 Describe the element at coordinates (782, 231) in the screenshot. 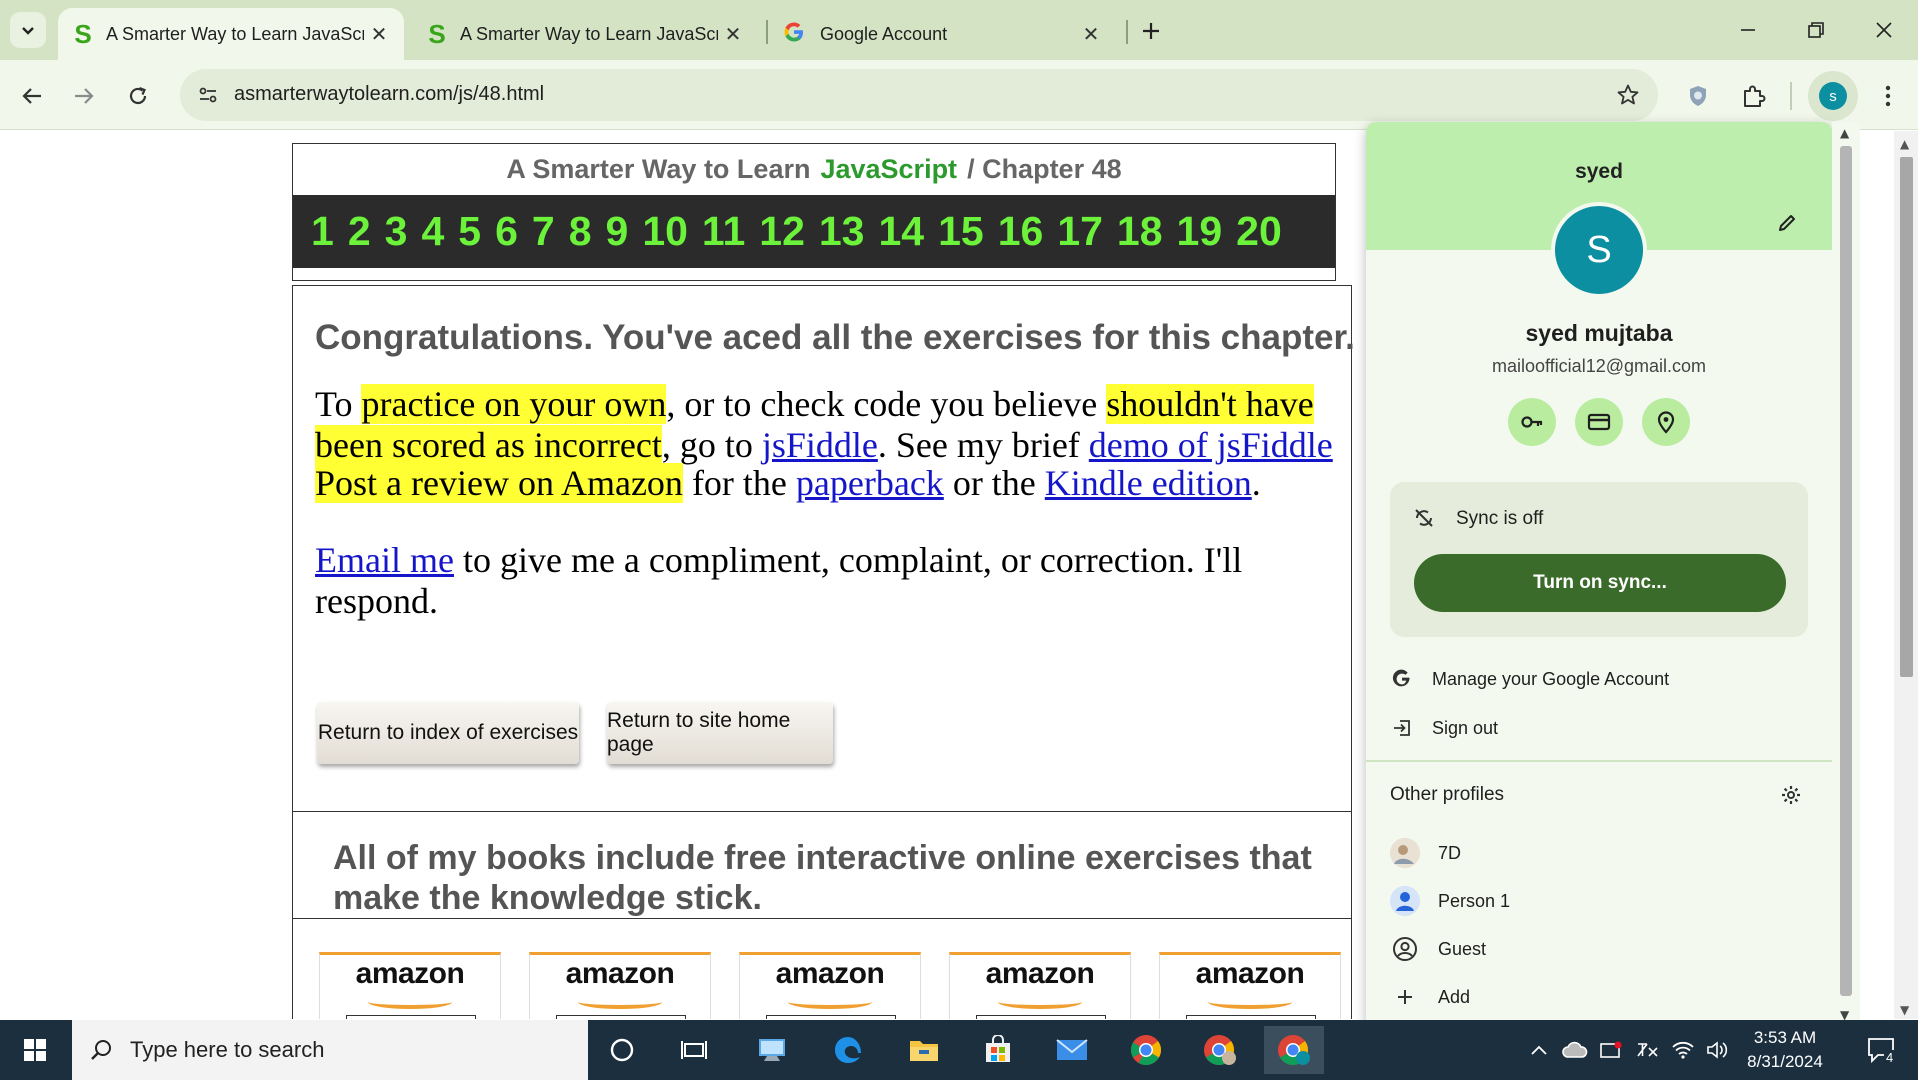

I see `chapter-link: 12` at that location.